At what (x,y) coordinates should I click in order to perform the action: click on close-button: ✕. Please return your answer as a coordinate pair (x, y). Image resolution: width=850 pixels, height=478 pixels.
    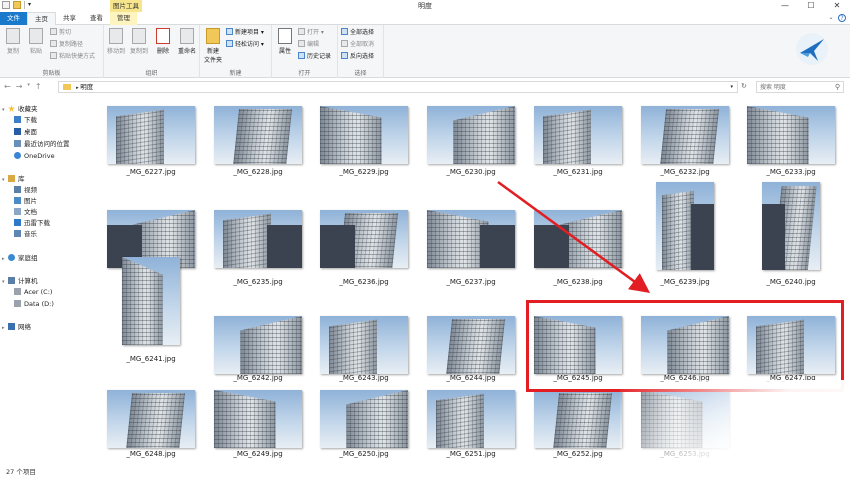
    Looking at the image, I should click on (837, 6).